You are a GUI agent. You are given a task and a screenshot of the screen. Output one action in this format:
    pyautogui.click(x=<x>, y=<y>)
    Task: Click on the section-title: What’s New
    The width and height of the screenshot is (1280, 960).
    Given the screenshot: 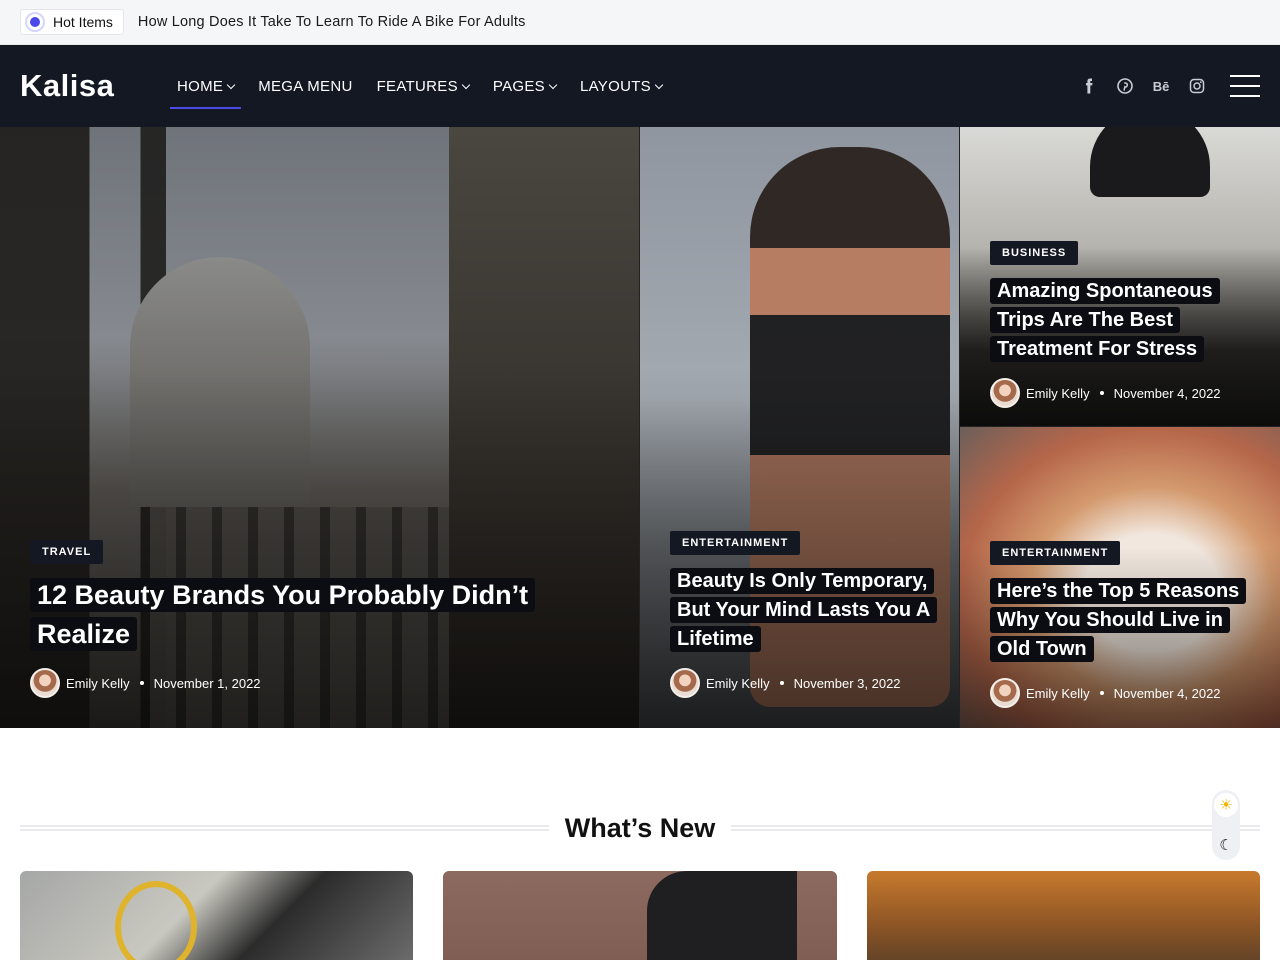 What is the action you would take?
    pyautogui.click(x=640, y=828)
    